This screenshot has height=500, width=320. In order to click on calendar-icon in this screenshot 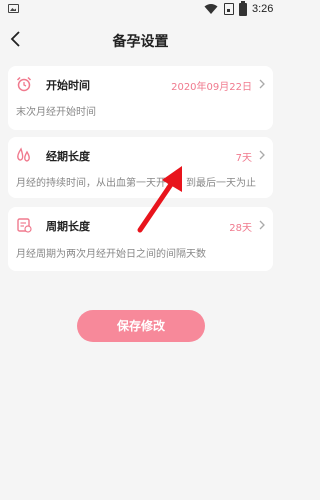, I will do `click(24, 225)`.